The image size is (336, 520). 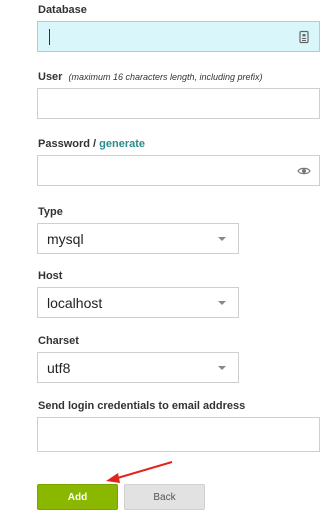 I want to click on host-select: localhost, so click(x=138, y=302).